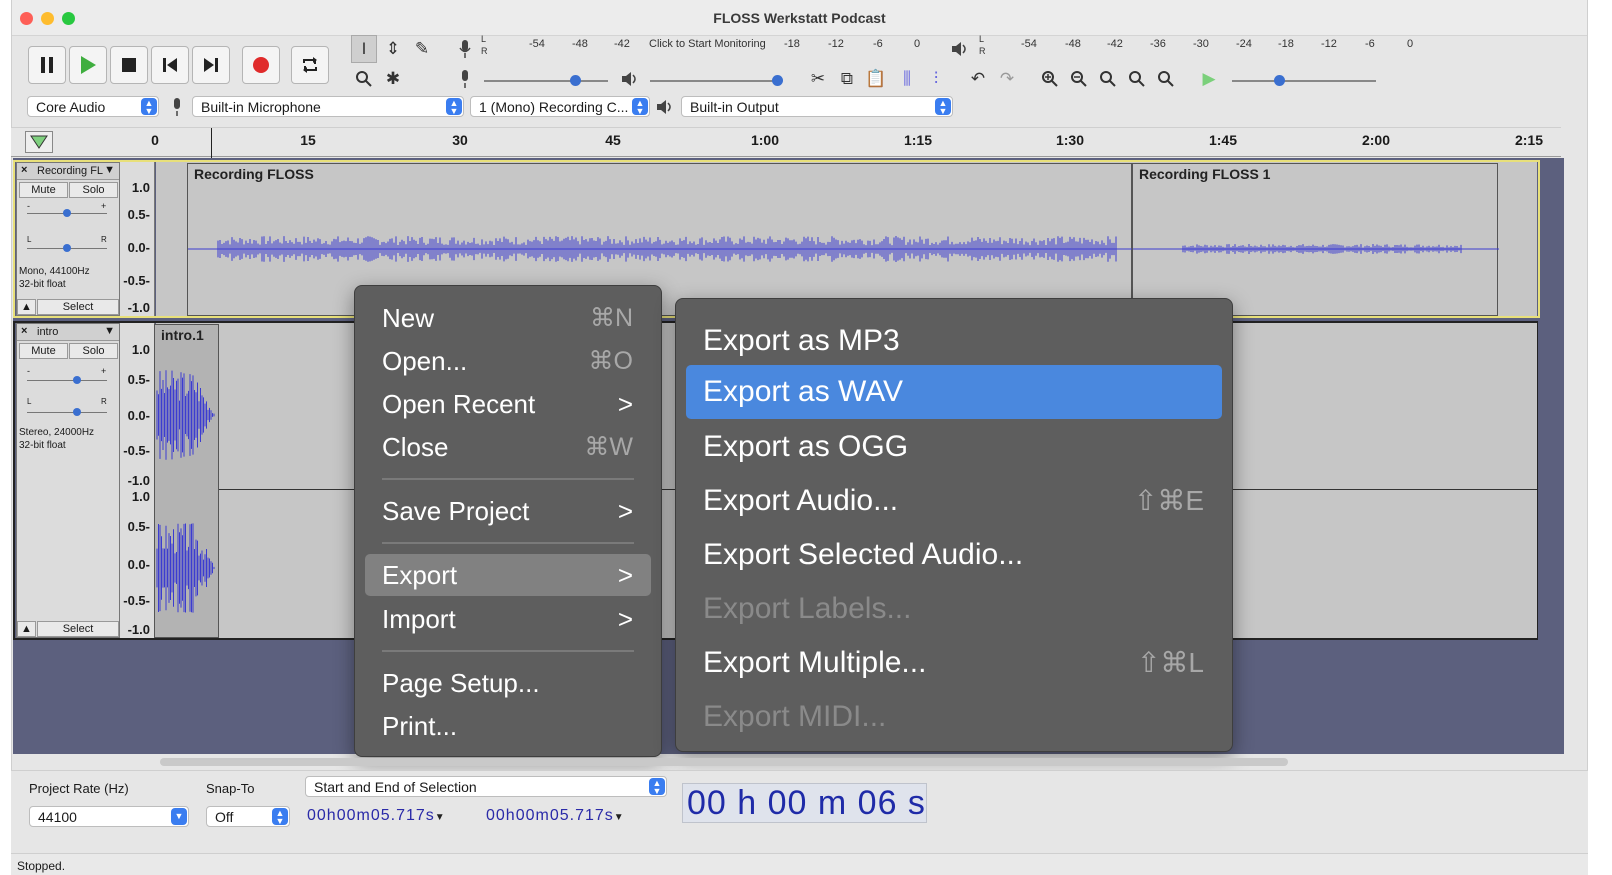 Image resolution: width=1612 pixels, height=875 pixels. What do you see at coordinates (129, 65) in the screenshot?
I see `stop-button` at bounding box center [129, 65].